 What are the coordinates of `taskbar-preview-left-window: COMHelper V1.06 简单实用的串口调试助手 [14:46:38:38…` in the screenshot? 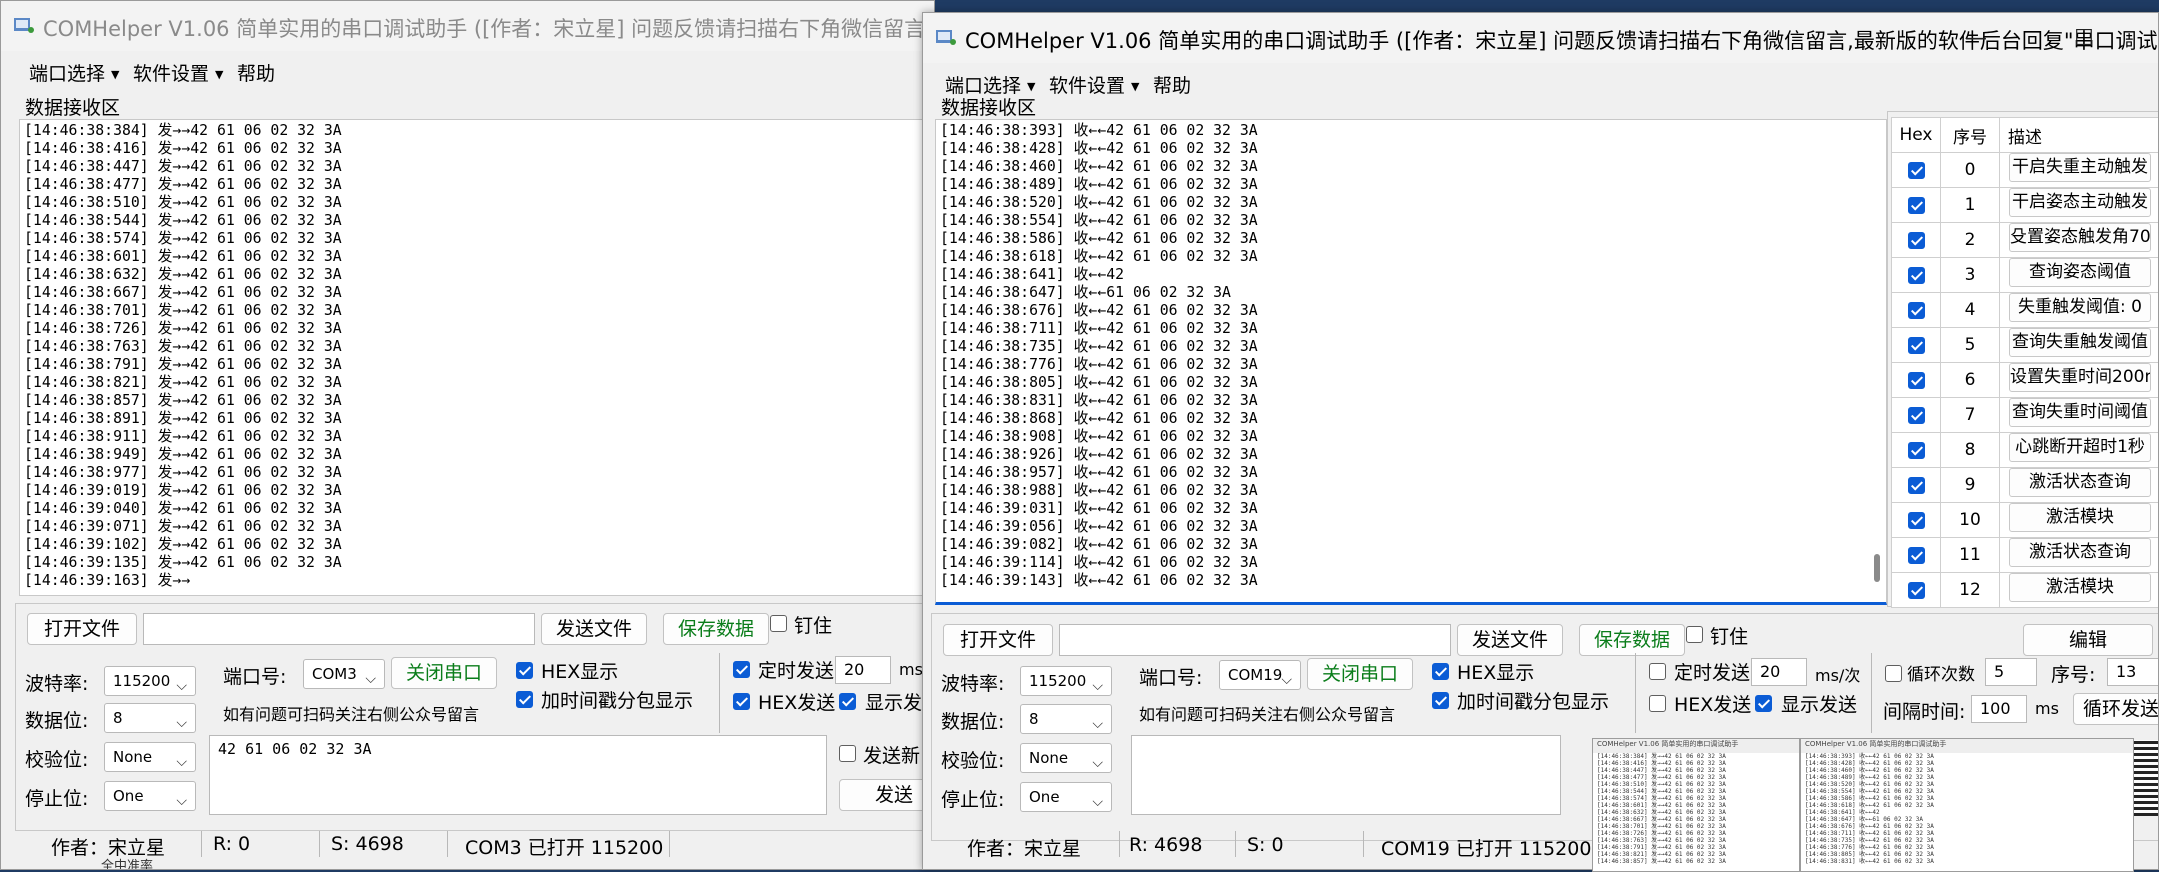 It's located at (1696, 805).